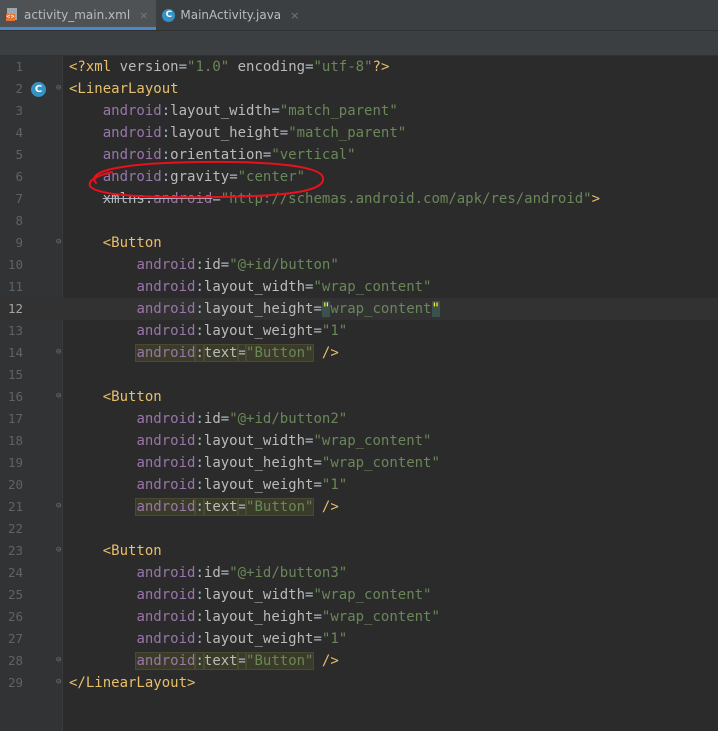 The height and width of the screenshot is (731, 718). Describe the element at coordinates (359, 463) in the screenshot. I see `code-line: 19 android:layout_height="wrap_content"` at that location.